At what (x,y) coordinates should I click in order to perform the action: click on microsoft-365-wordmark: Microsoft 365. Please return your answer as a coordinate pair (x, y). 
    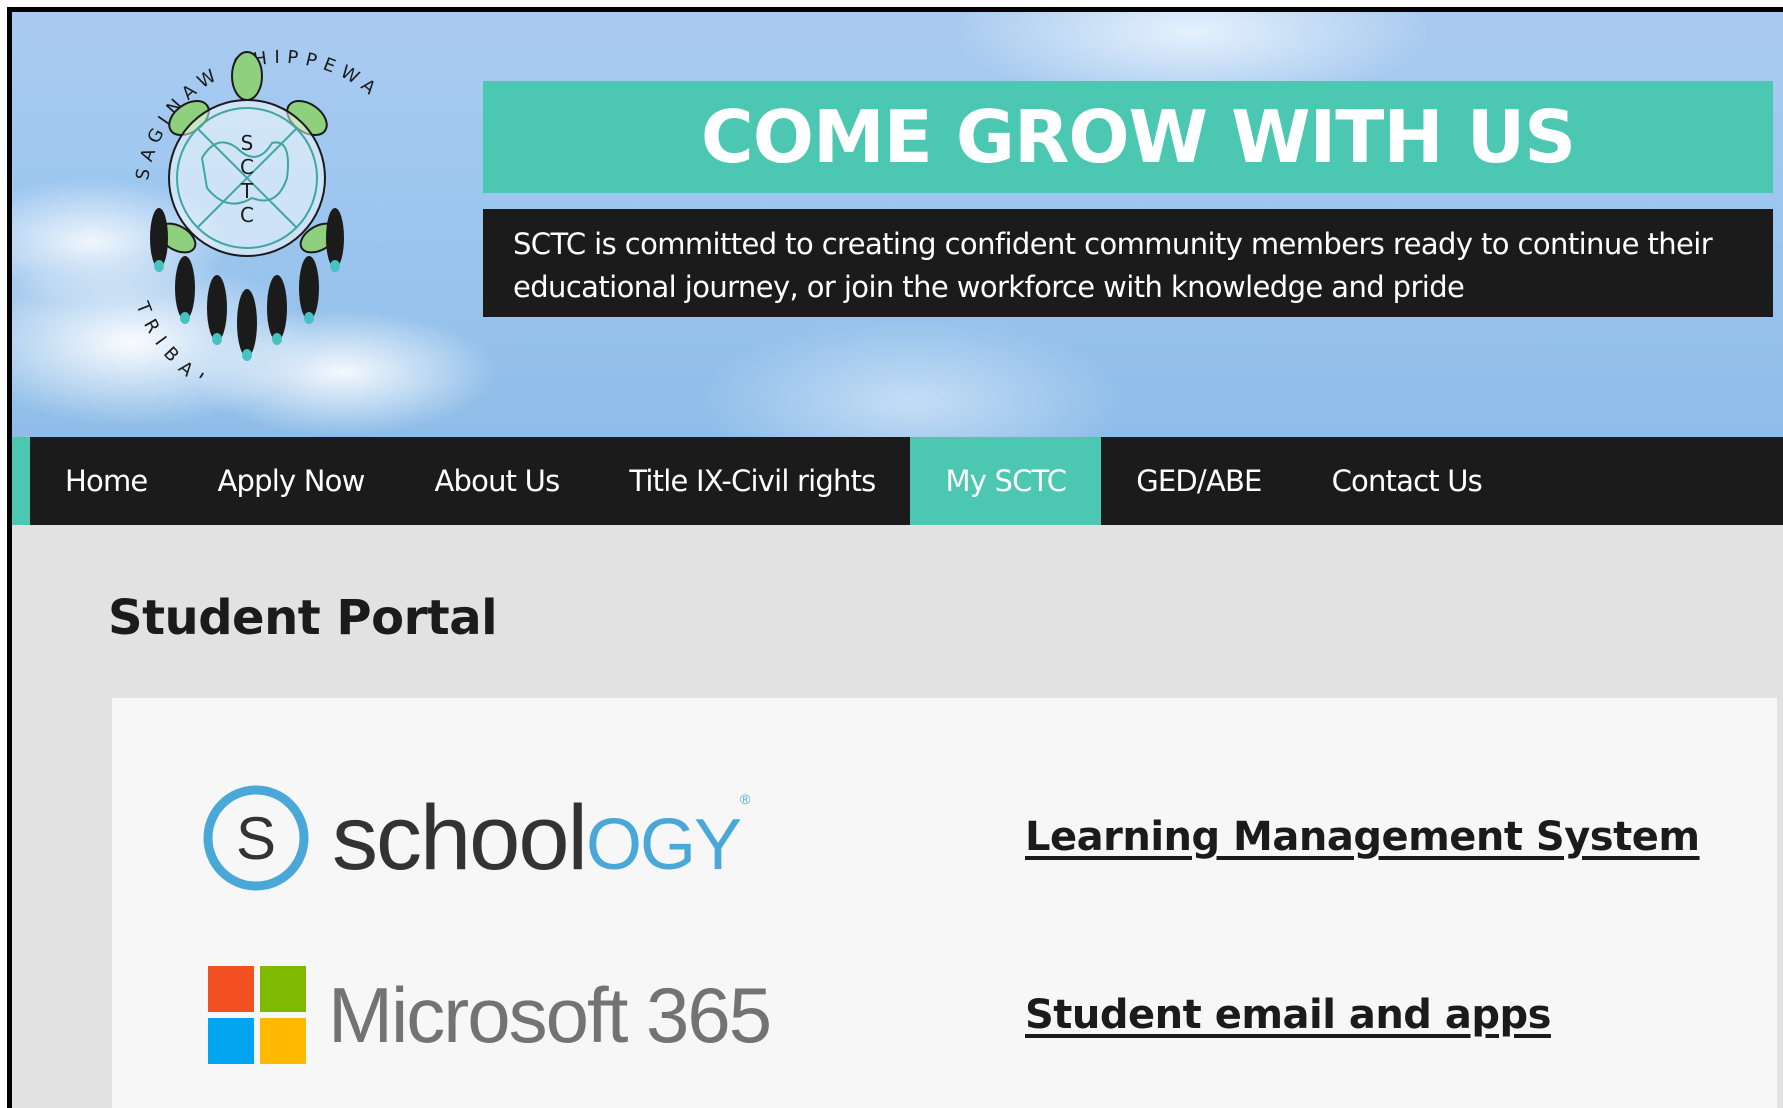
    Looking at the image, I should click on (550, 1015).